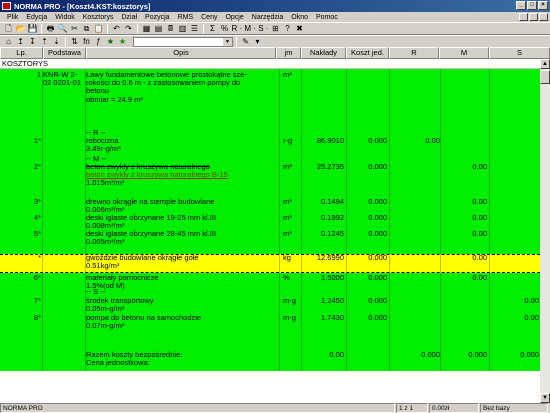 The height and width of the screenshot is (413, 550). I want to click on menu-opcje: Opcje, so click(234, 17).